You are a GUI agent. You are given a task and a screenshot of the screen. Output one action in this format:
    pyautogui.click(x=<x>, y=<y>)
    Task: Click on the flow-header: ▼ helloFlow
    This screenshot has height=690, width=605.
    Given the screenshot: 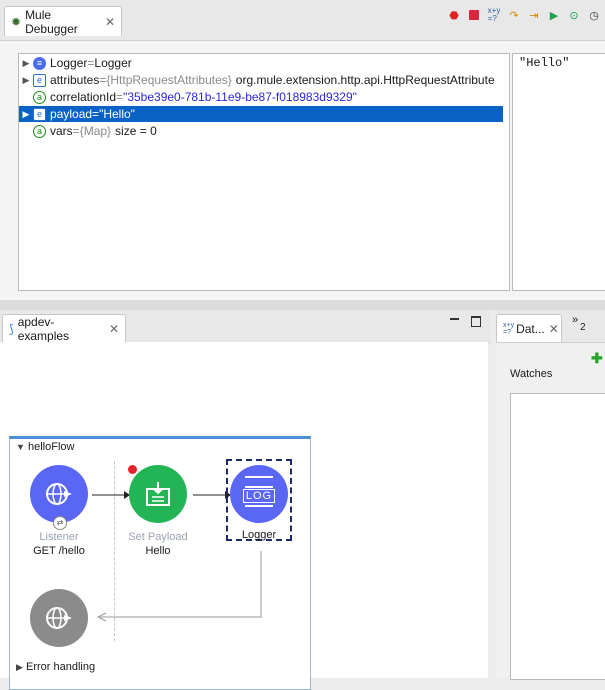 What is the action you would take?
    pyautogui.click(x=45, y=447)
    